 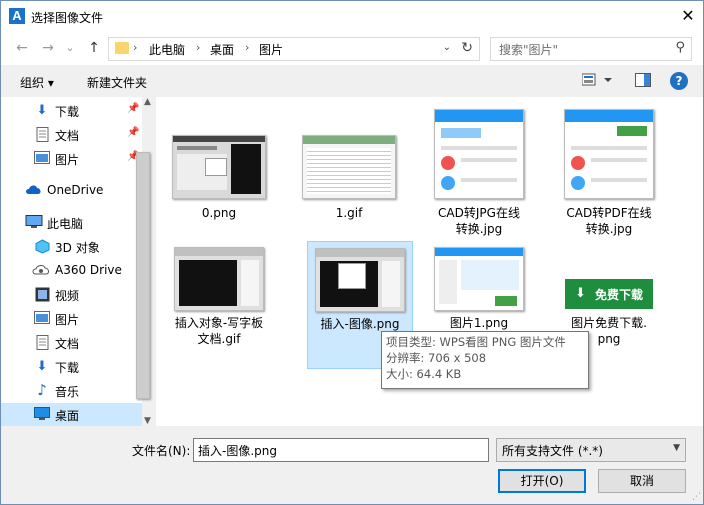 I want to click on recent-locations-dropdown: ⌄, so click(x=70, y=48).